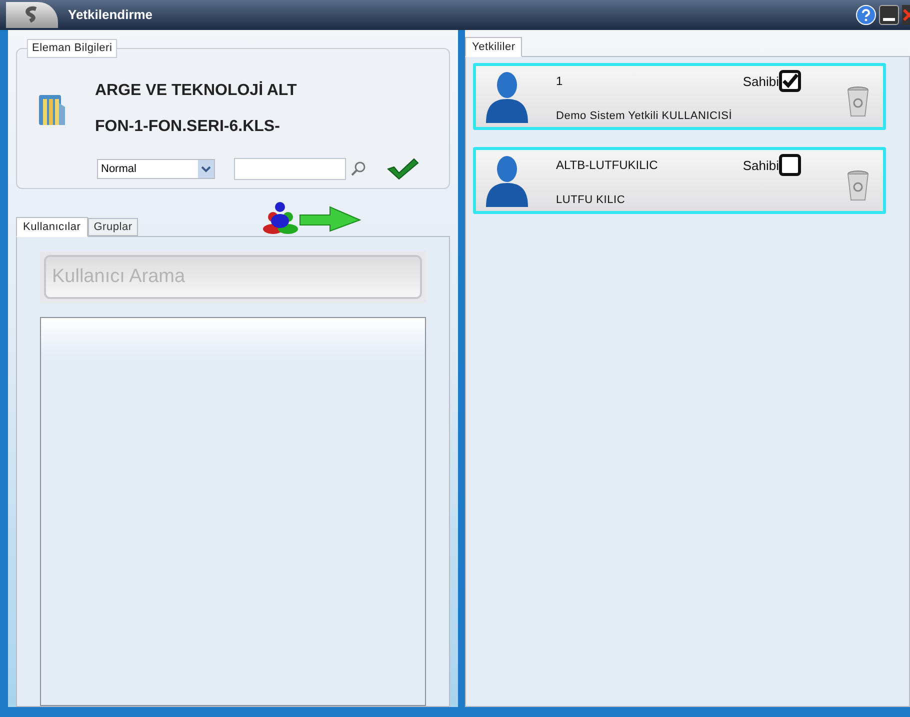 Image resolution: width=910 pixels, height=717 pixels. Describe the element at coordinates (32, 15) in the screenshot. I see `app-logo-icon` at that location.